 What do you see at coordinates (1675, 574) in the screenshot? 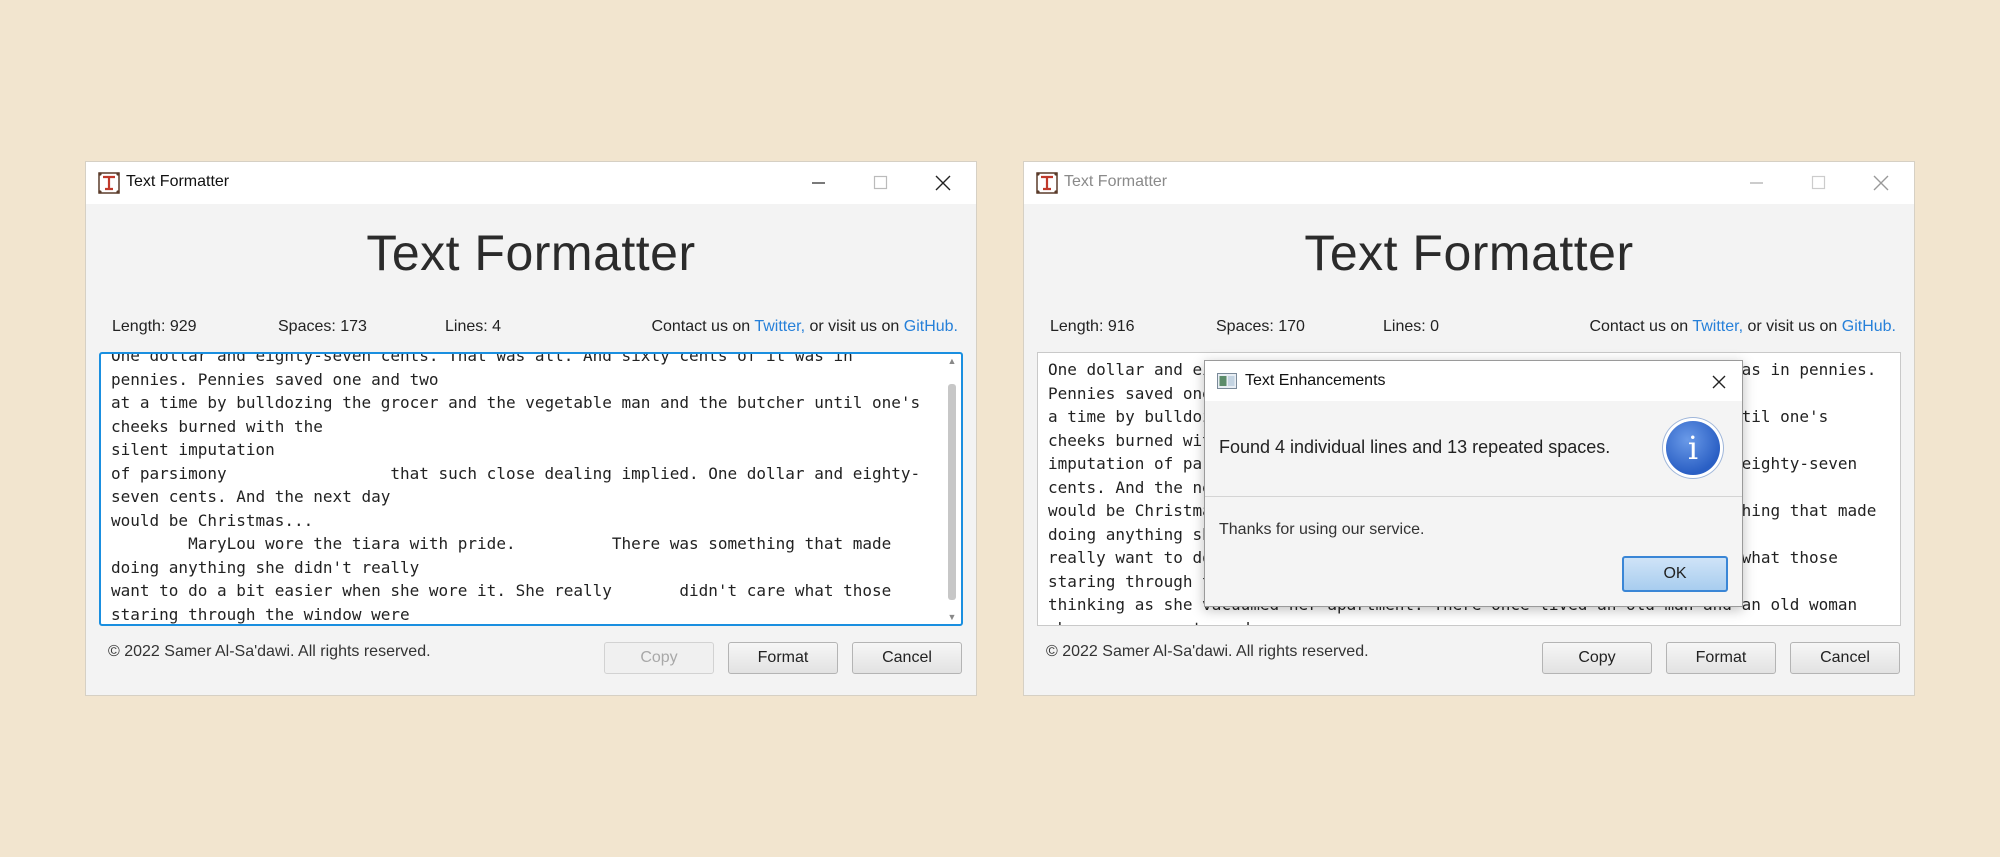
I see `ok-button: OK` at bounding box center [1675, 574].